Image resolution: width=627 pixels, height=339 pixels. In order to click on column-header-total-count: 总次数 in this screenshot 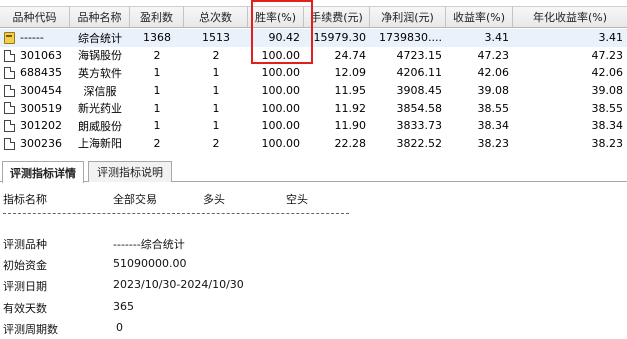, I will do `click(216, 17)`.